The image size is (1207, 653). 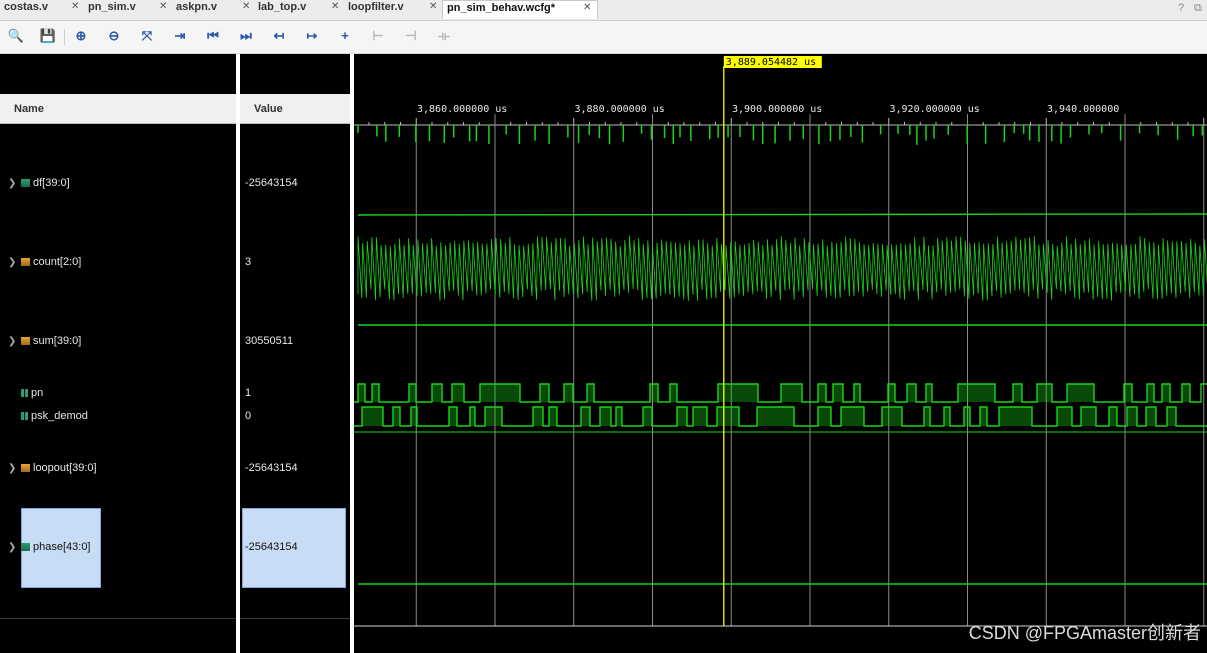 I want to click on go-to-cursor-icon: ⇥, so click(x=180, y=36).